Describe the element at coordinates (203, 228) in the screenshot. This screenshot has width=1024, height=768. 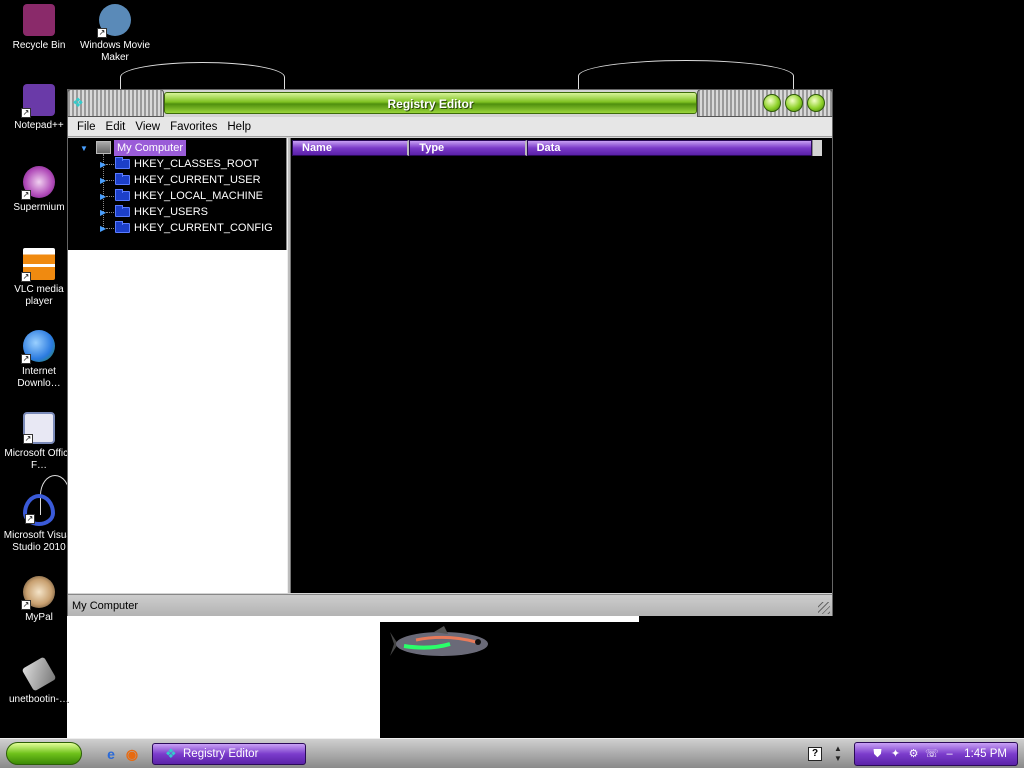
I see `tree-key-label: HKEY_CURRENT_CONFIG` at that location.